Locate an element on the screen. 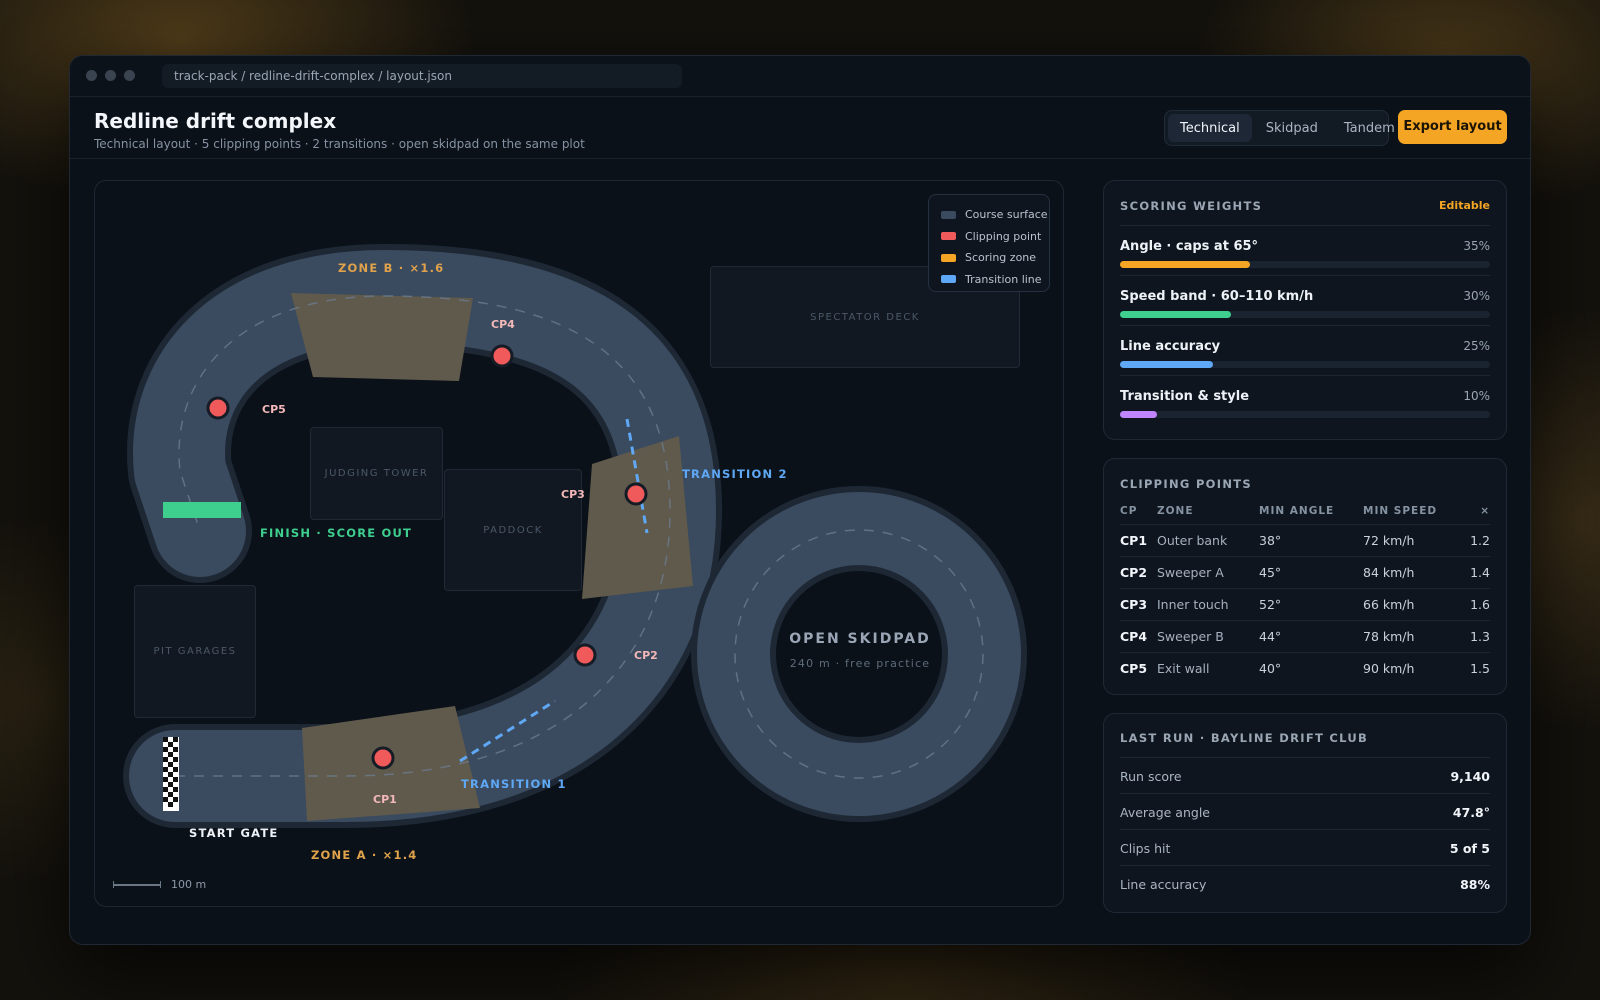 The height and width of the screenshot is (1000, 1600). cp3-label: CP3 is located at coordinates (573, 494).